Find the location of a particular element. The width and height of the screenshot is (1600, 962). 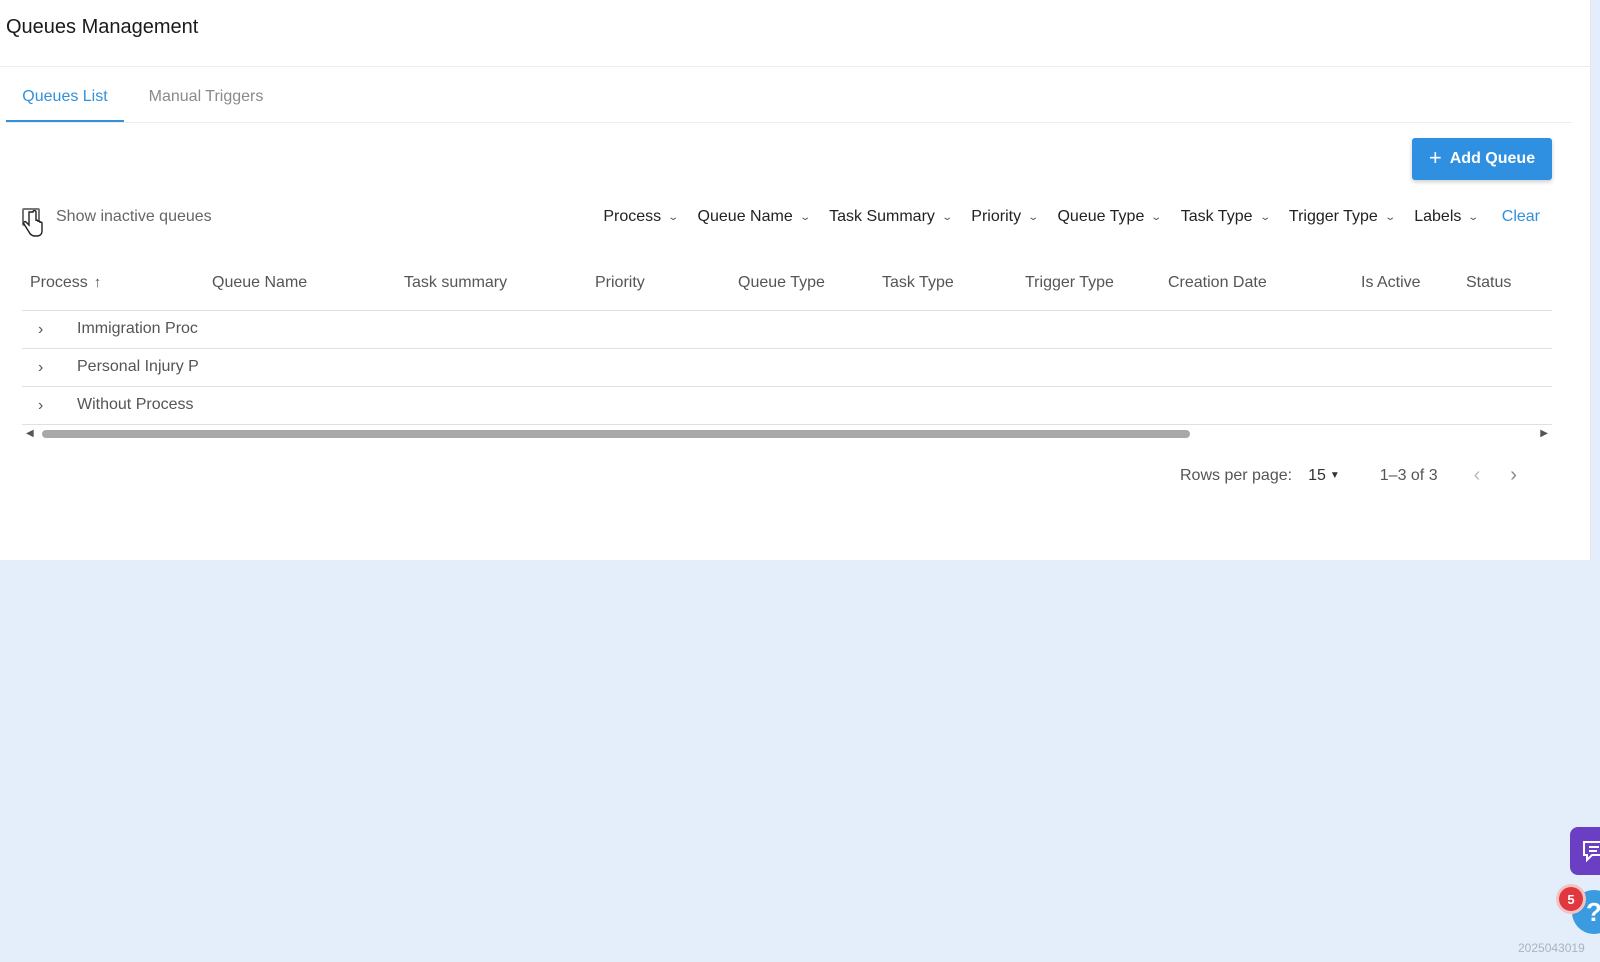

filter-priority-label: Priority is located at coordinates (996, 216).